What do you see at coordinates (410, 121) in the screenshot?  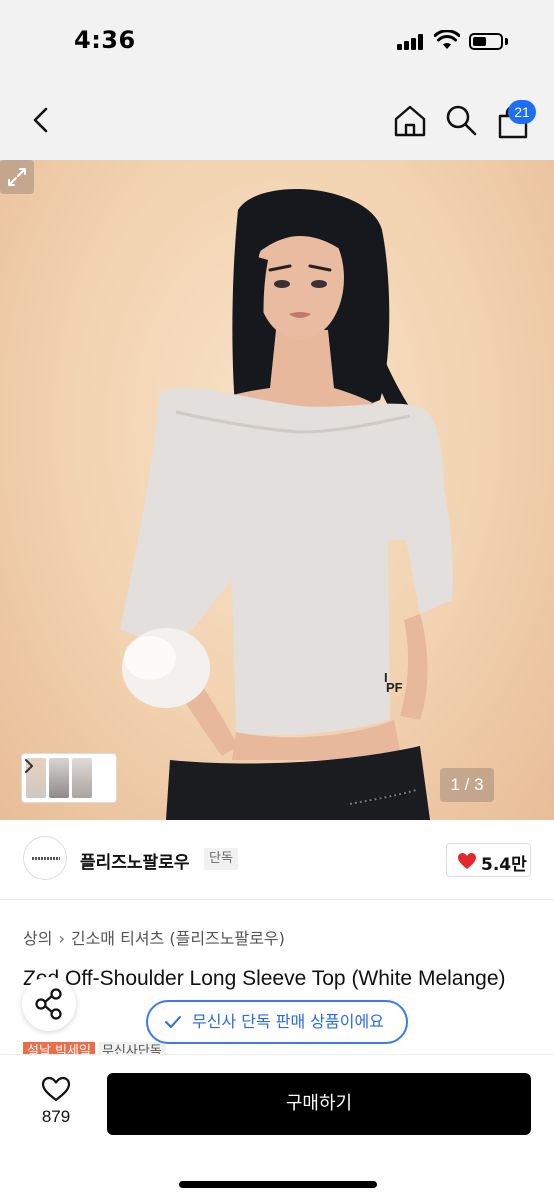 I see `home-icon` at bounding box center [410, 121].